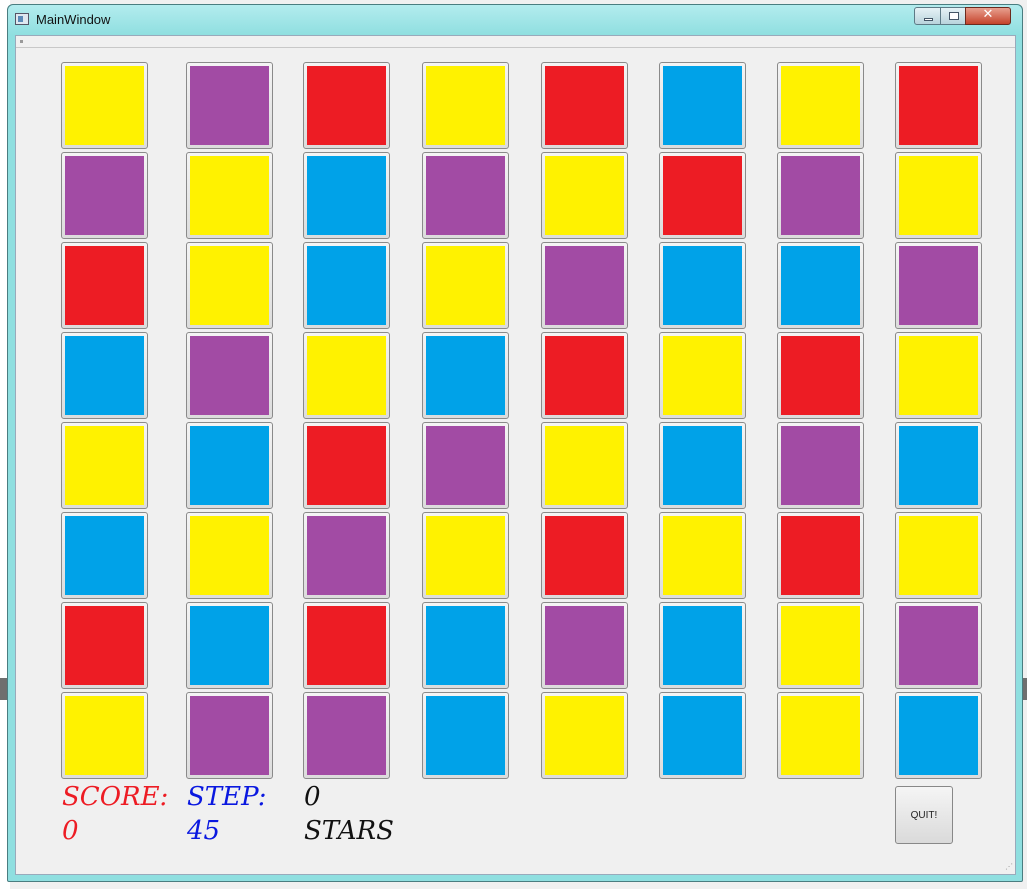  I want to click on tile-yellow-r6-c6, so click(702, 555).